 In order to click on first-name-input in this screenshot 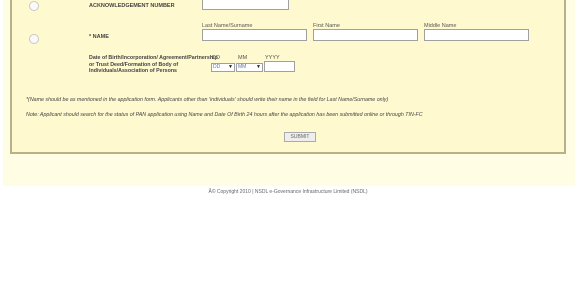, I will do `click(365, 35)`.